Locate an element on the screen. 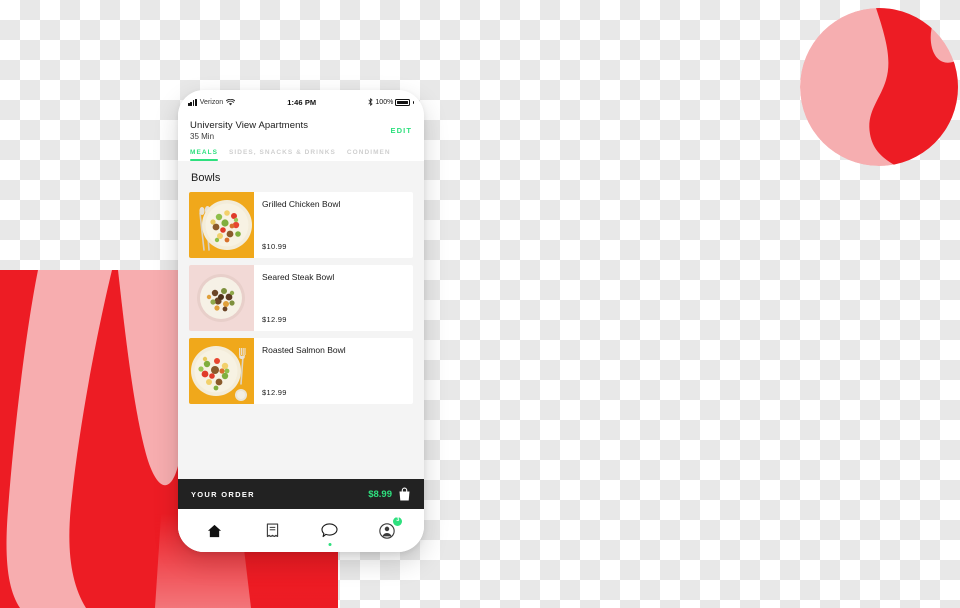 The height and width of the screenshot is (608, 960). bluetooth-icon is located at coordinates (370, 102).